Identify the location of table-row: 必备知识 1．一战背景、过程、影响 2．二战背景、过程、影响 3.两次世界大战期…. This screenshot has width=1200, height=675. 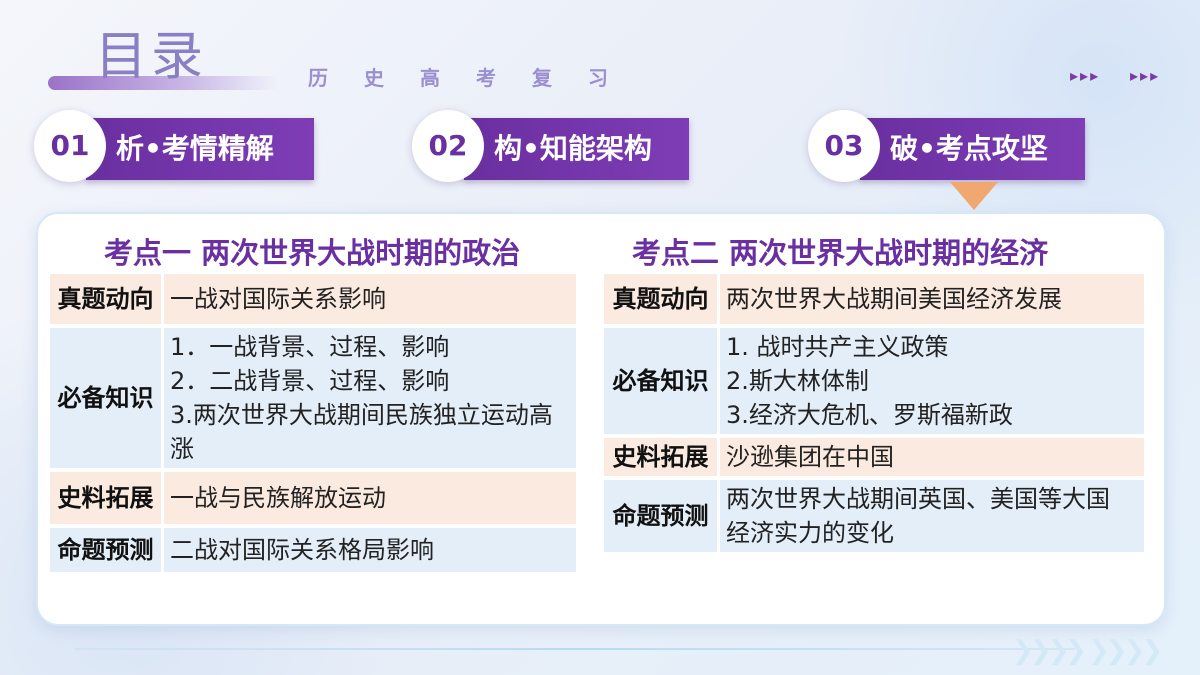
(313, 398).